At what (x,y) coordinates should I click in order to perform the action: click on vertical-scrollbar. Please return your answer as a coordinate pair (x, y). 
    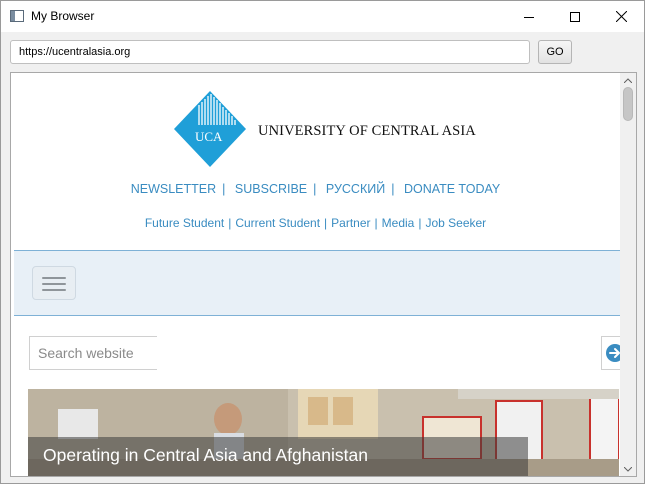
    Looking at the image, I should click on (628, 274).